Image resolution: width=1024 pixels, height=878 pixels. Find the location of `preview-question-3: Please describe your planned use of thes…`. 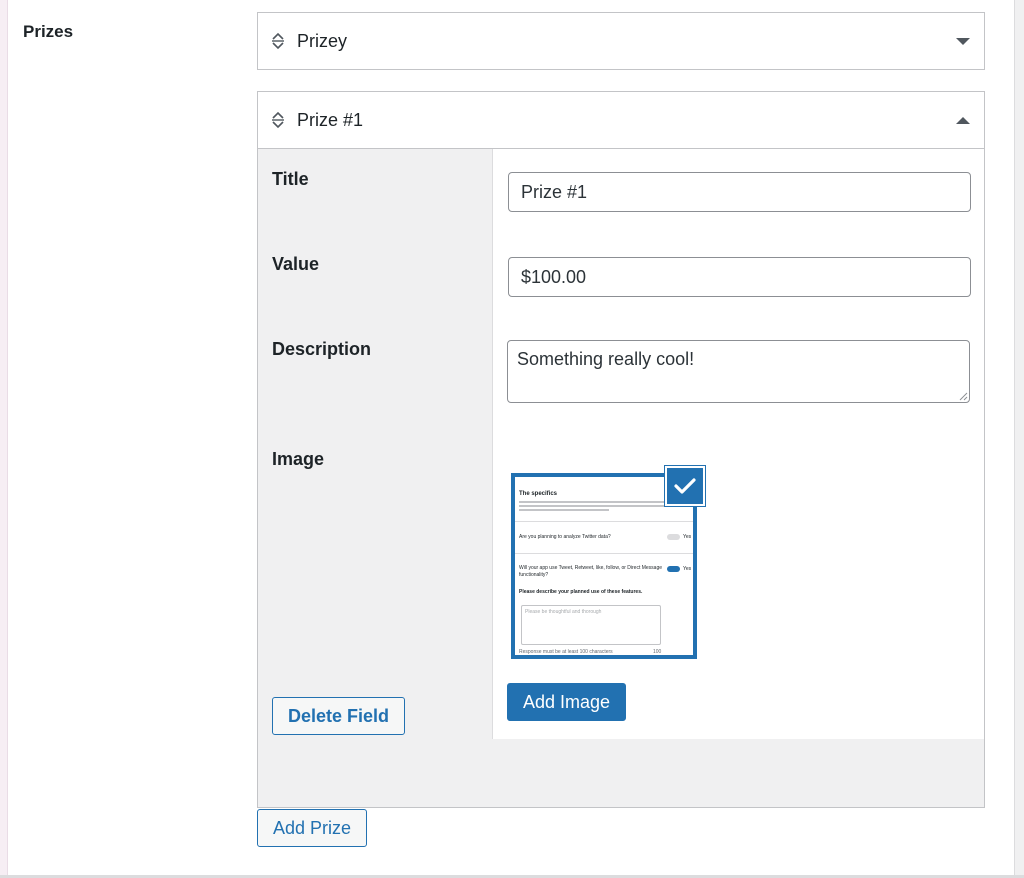

preview-question-3: Please describe your planned use of thes… is located at coordinates (581, 592).